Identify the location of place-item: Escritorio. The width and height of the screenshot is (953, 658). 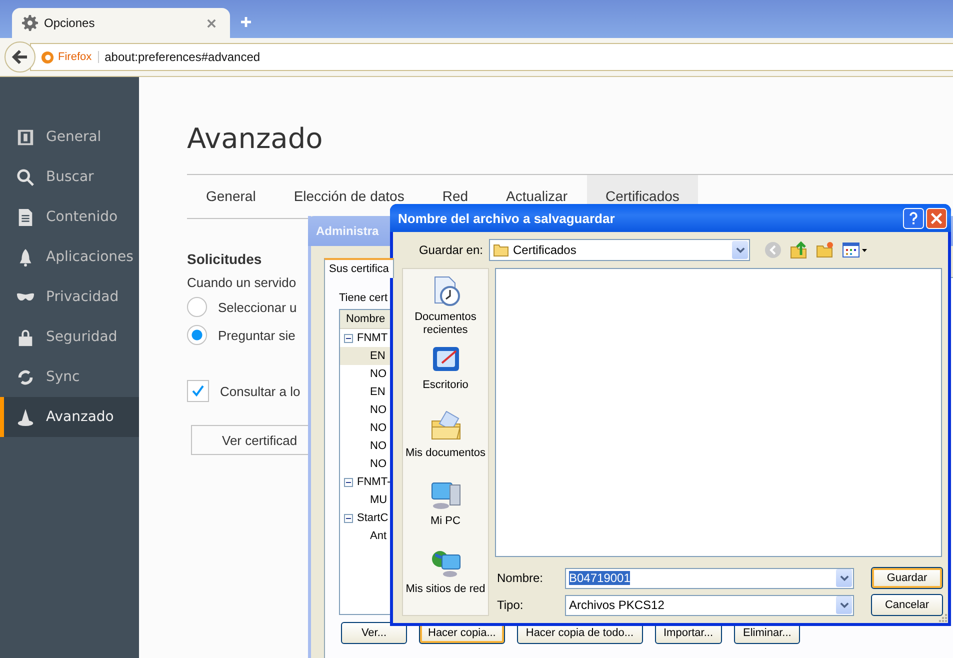
(445, 377).